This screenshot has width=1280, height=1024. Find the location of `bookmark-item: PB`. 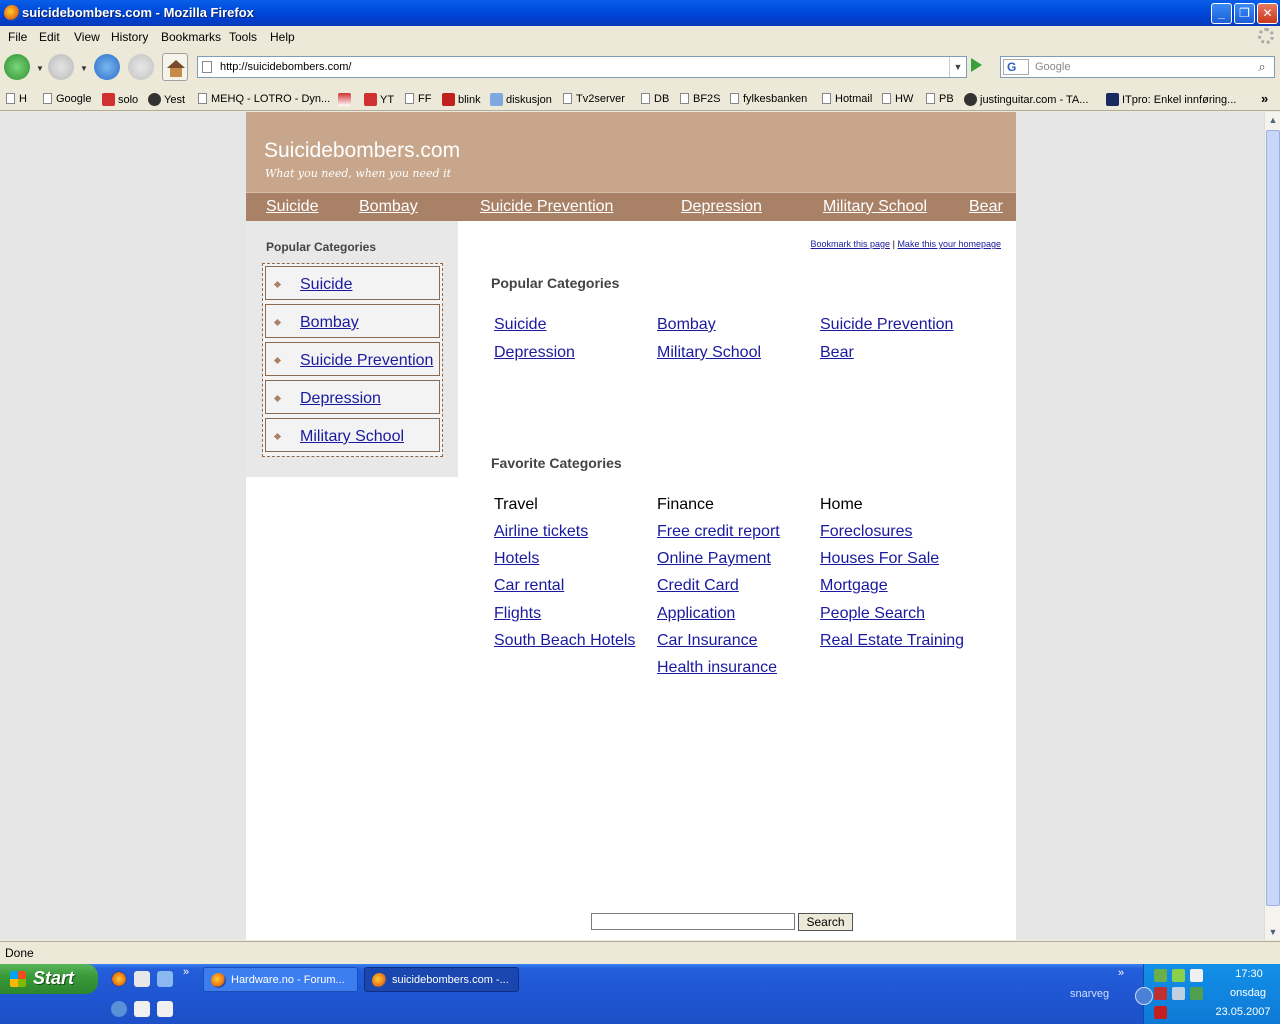

bookmark-item: PB is located at coordinates (940, 99).